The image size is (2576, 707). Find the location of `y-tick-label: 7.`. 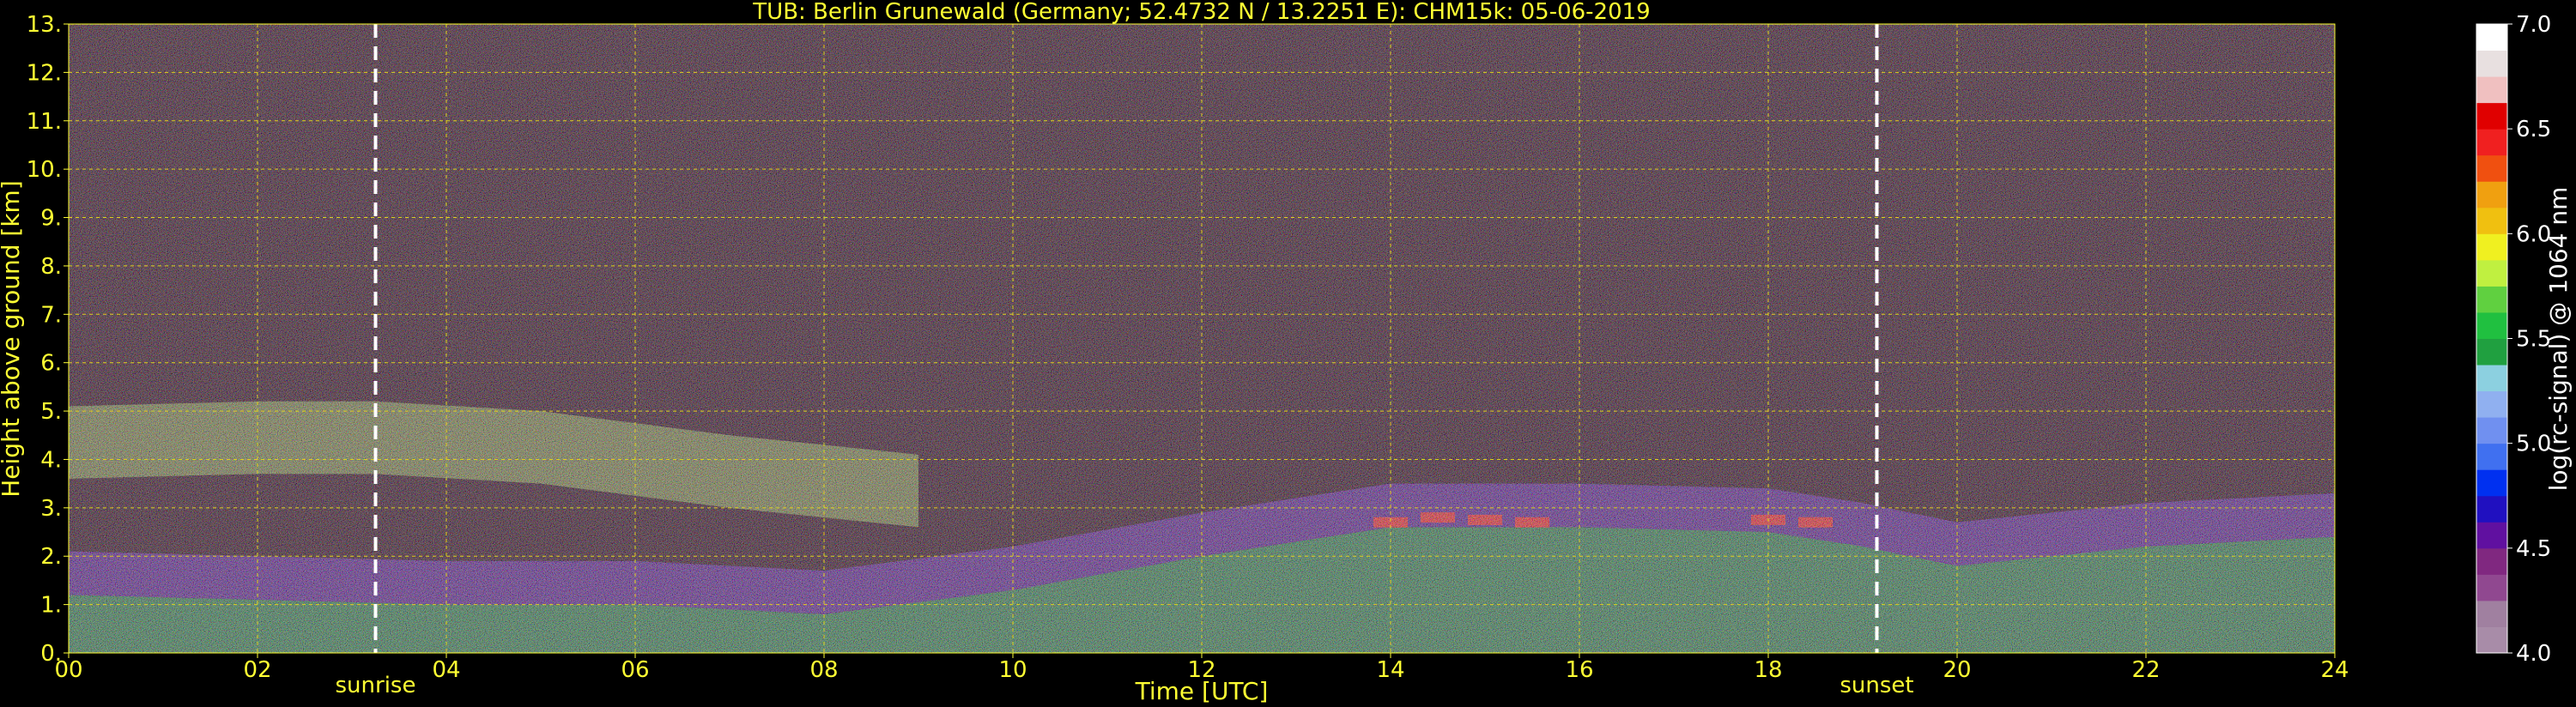

y-tick-label: 7. is located at coordinates (51, 315).